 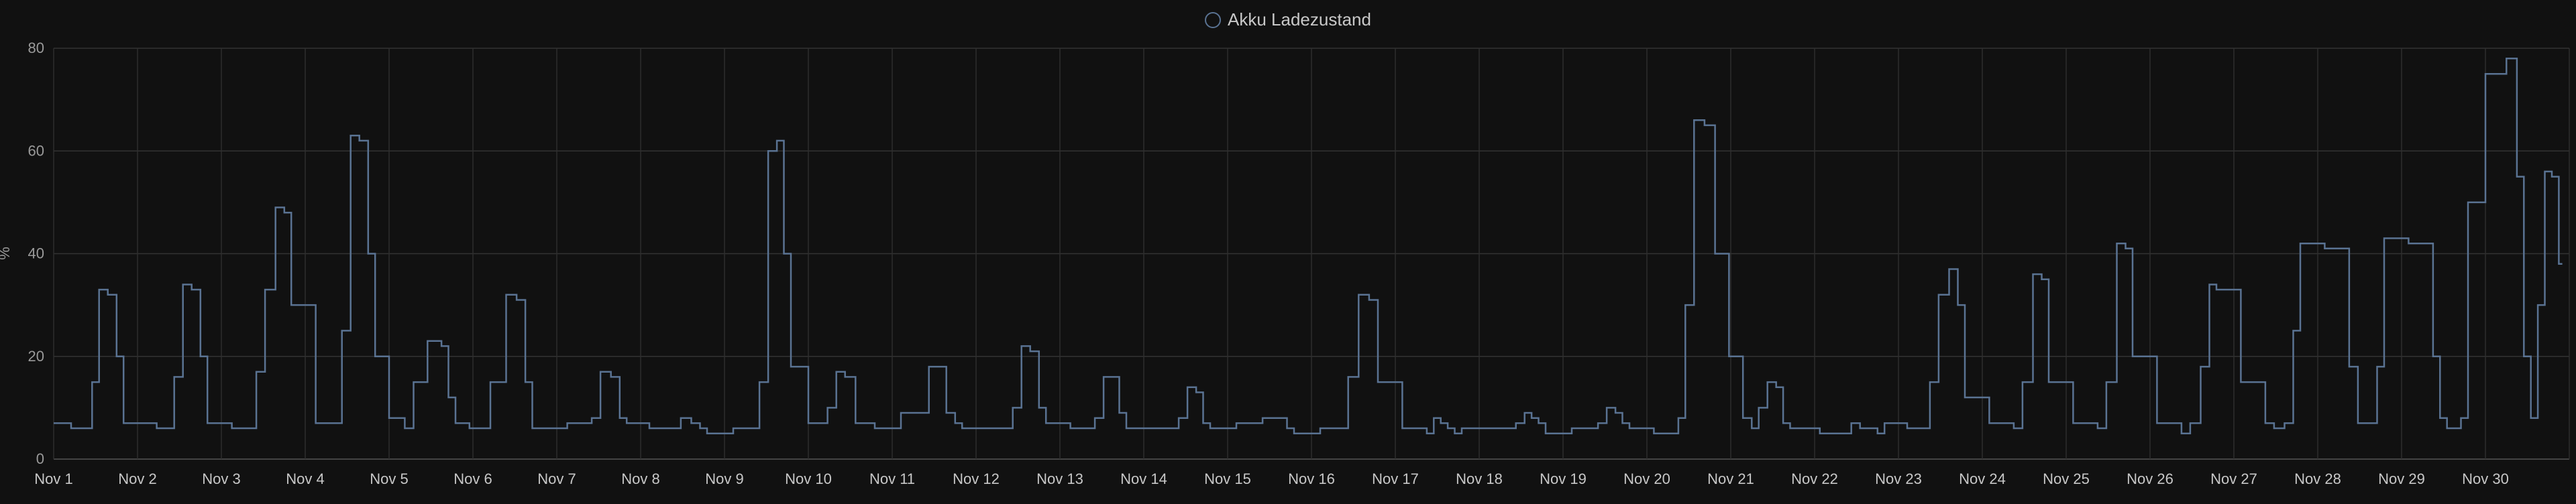 I want to click on x-tick-label: Nov 24, so click(x=1982, y=478).